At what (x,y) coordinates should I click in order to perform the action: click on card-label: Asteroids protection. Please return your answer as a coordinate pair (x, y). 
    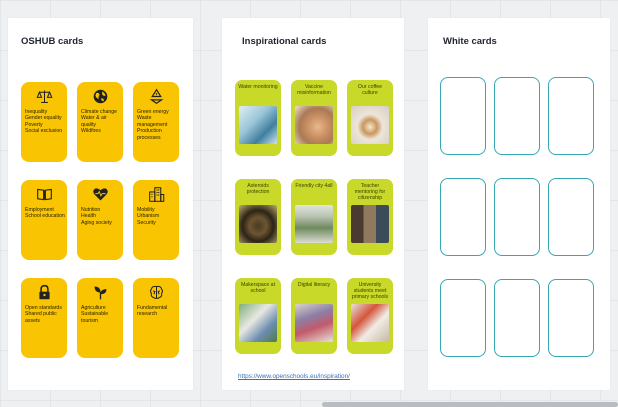
    Looking at the image, I should click on (258, 189).